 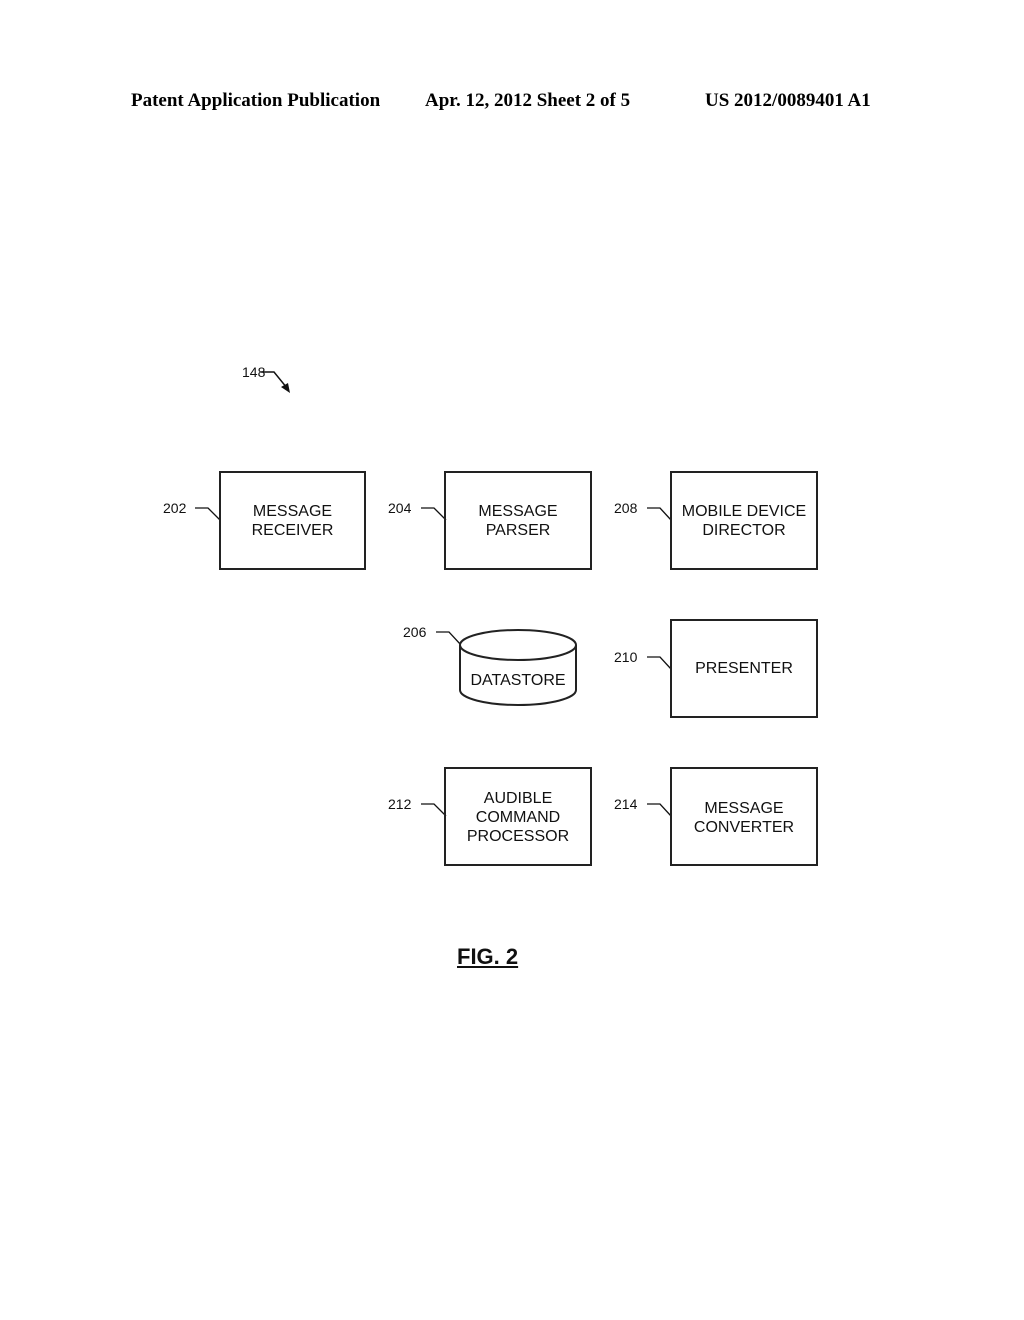 What do you see at coordinates (626, 804) in the screenshot?
I see `ref-214: 214` at bounding box center [626, 804].